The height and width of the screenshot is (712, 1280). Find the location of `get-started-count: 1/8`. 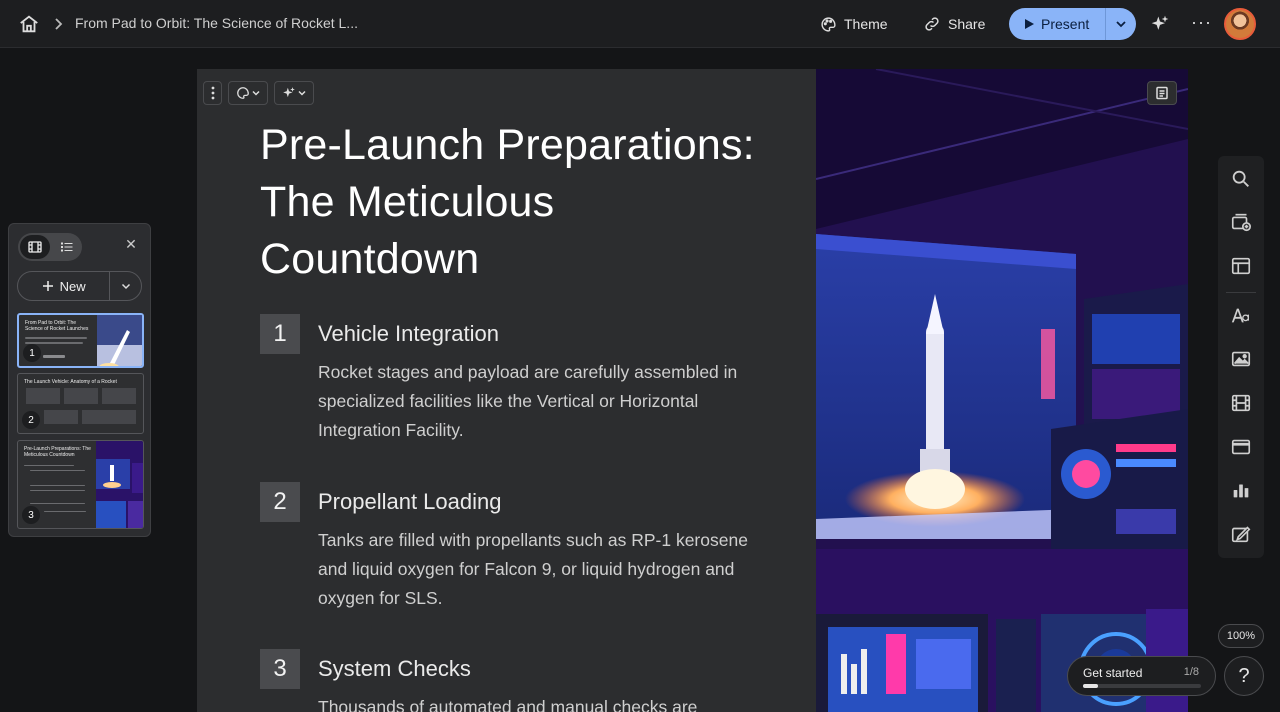

get-started-count: 1/8 is located at coordinates (1191, 672).